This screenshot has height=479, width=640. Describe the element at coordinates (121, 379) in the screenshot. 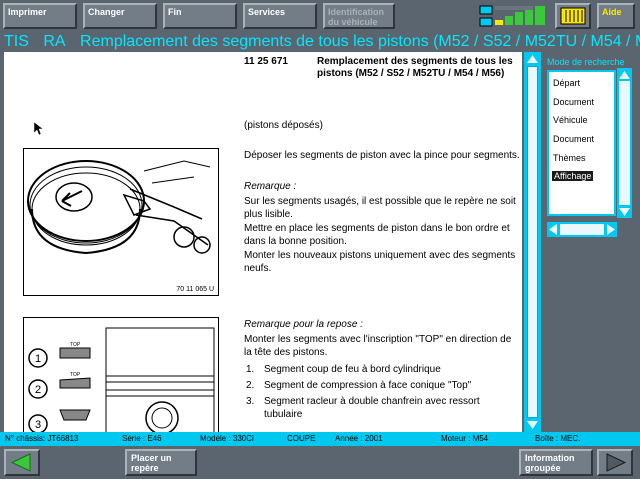

I see `ring-order-illustration: 1 2 3 TOP TOP` at that location.